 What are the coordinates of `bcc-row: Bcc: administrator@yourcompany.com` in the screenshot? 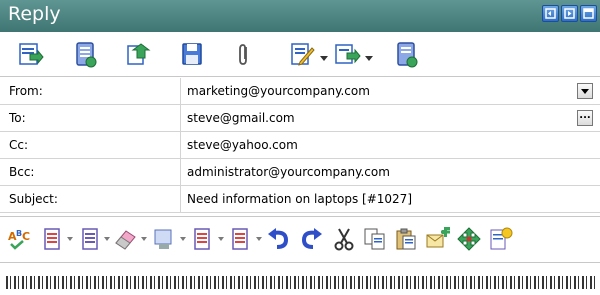 It's located at (300, 172).